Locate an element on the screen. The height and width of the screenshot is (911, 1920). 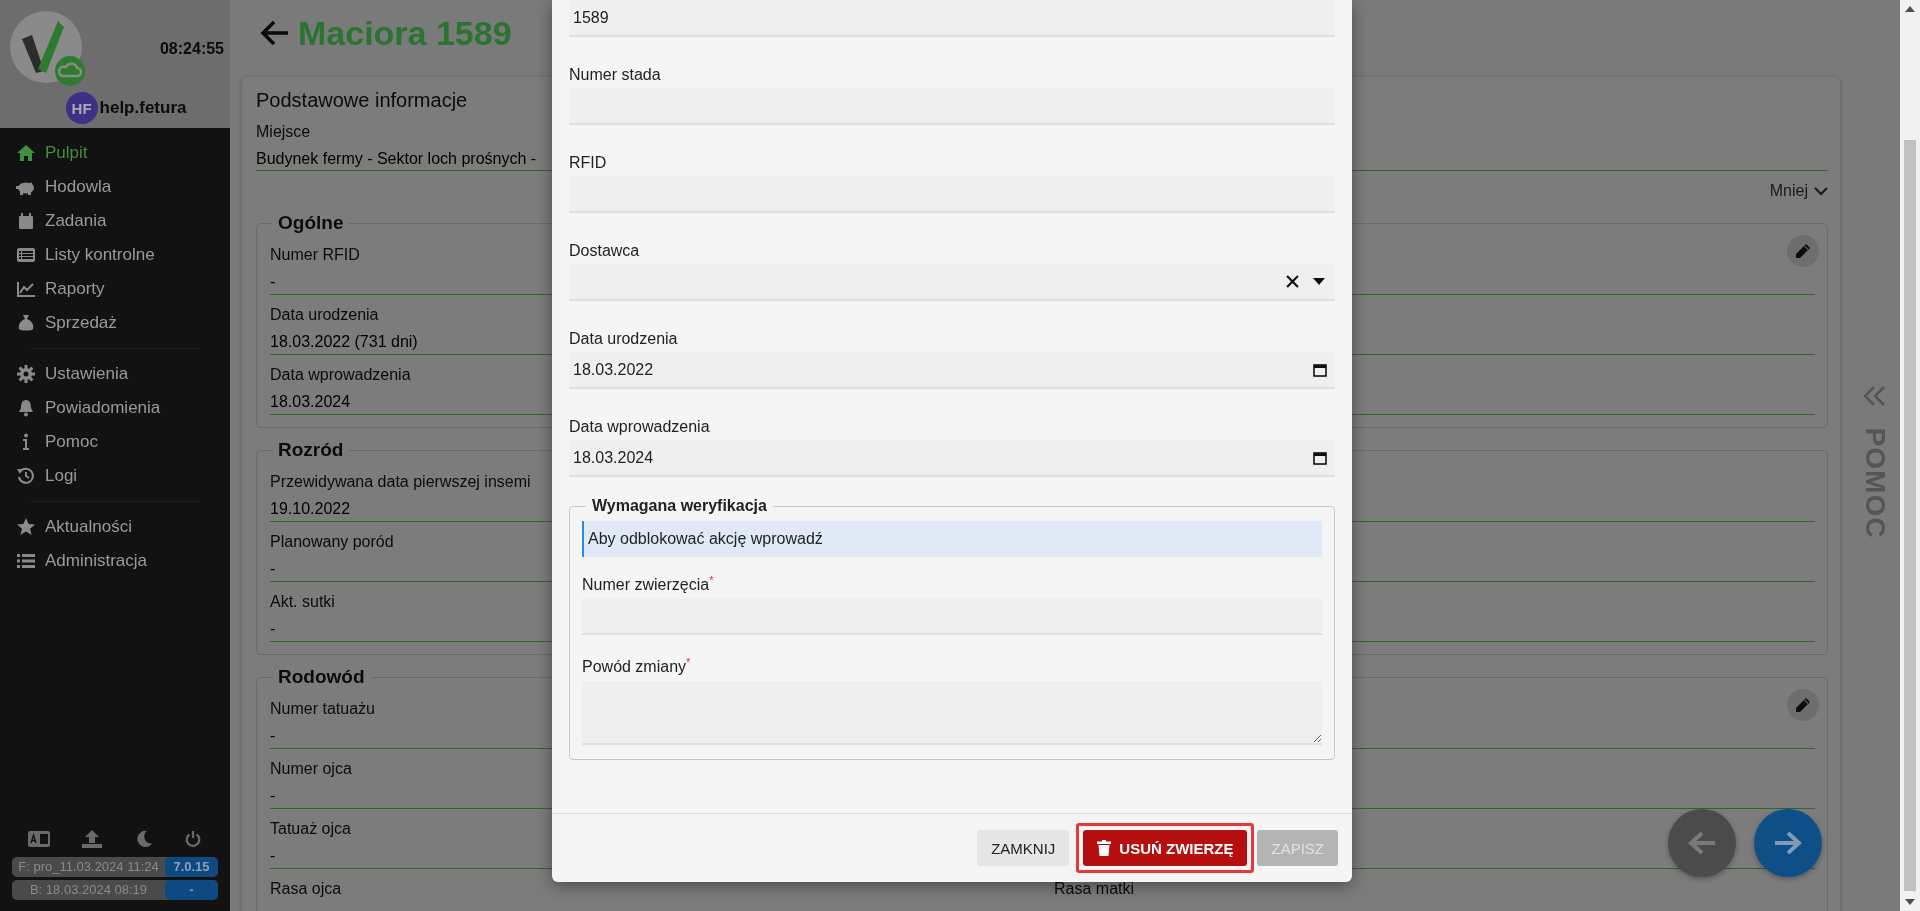
back-arrow-icon is located at coordinates (275, 33).